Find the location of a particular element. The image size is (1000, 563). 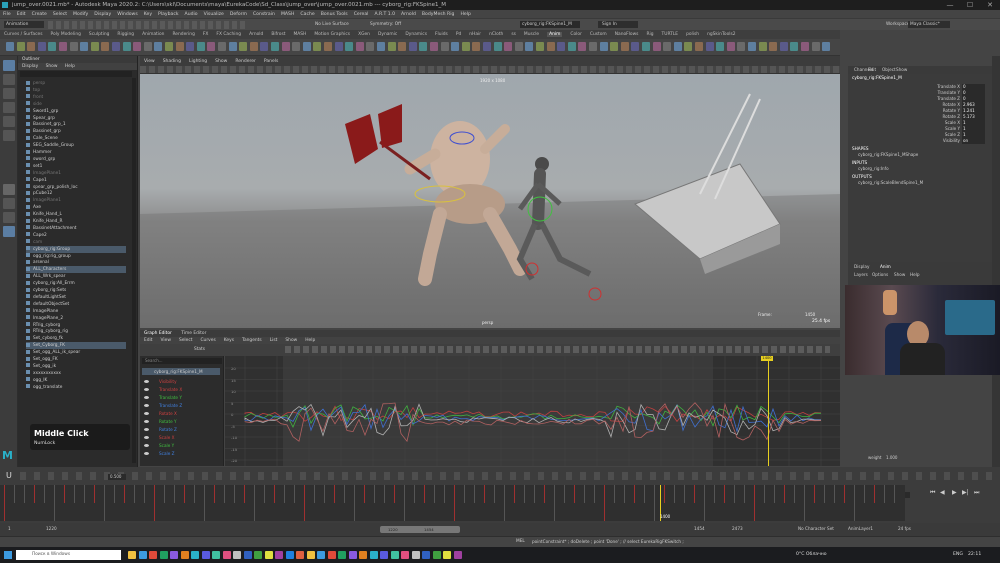

shelf-tab-ss: ss is located at coordinates (513, 34).